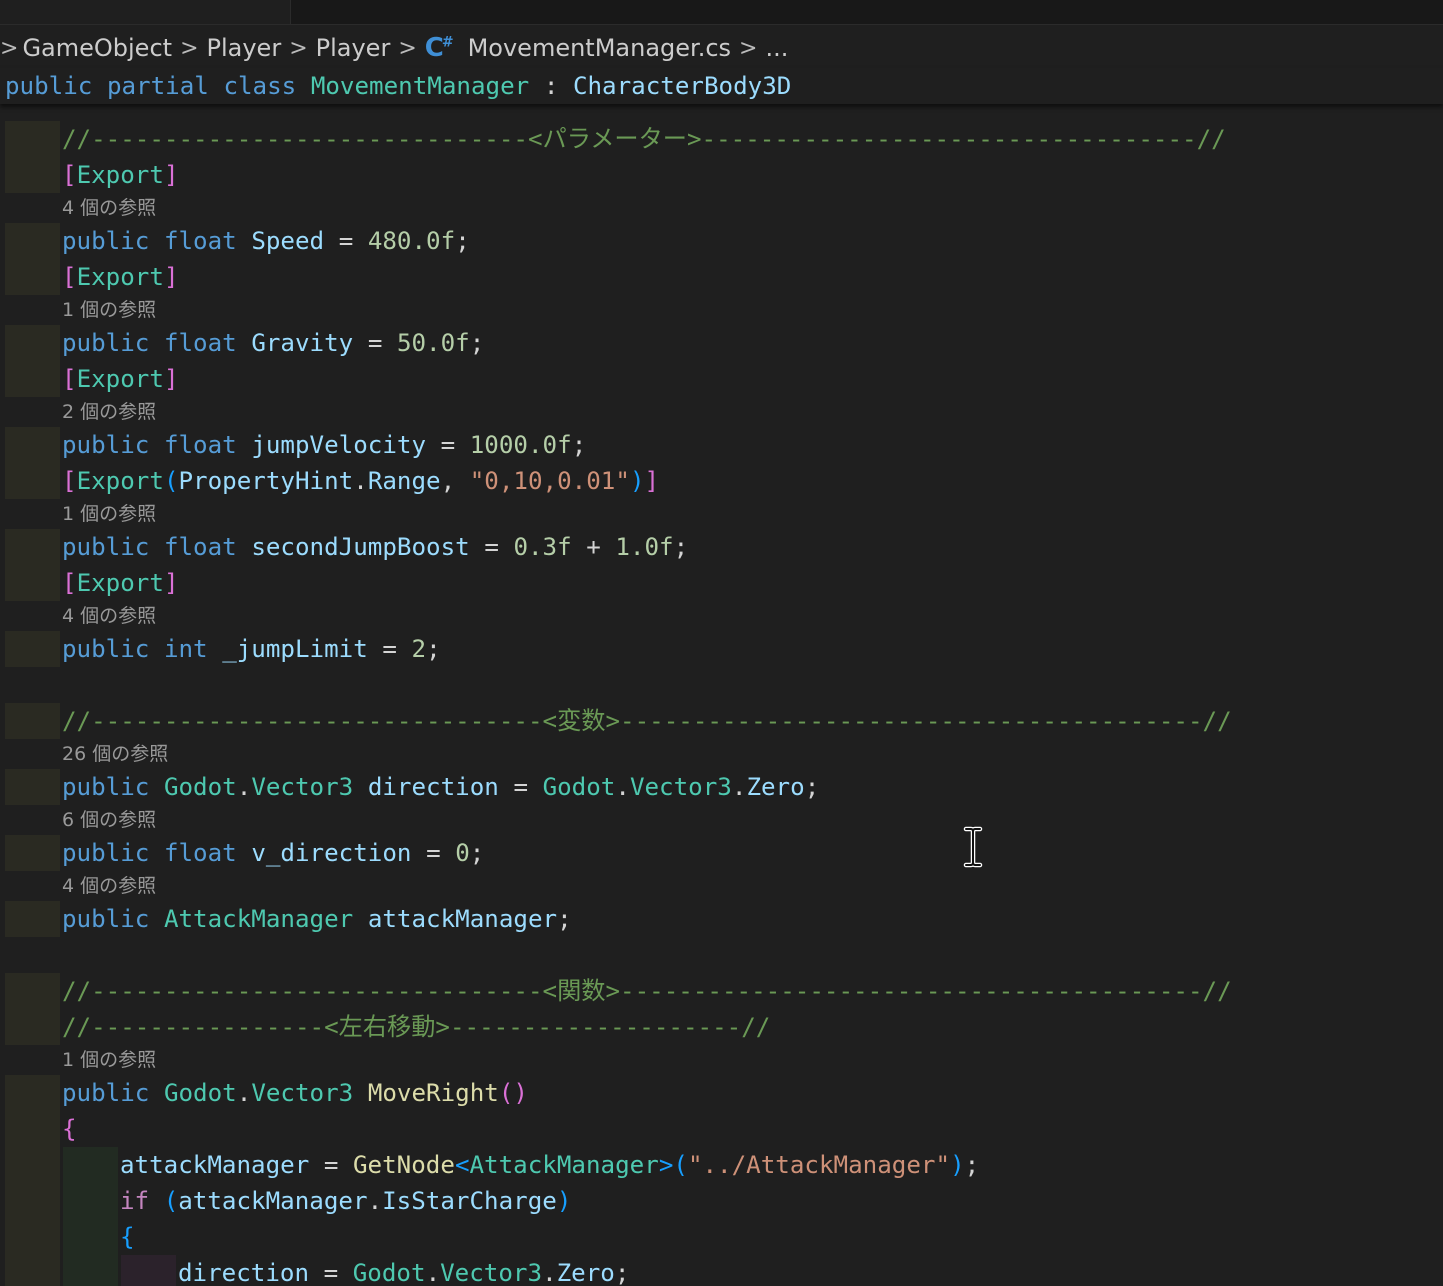 Image resolution: width=1443 pixels, height=1286 pixels. I want to click on code-line-jump-velocity: public float jumpVelocity = 1000.0f;, so click(324, 445).